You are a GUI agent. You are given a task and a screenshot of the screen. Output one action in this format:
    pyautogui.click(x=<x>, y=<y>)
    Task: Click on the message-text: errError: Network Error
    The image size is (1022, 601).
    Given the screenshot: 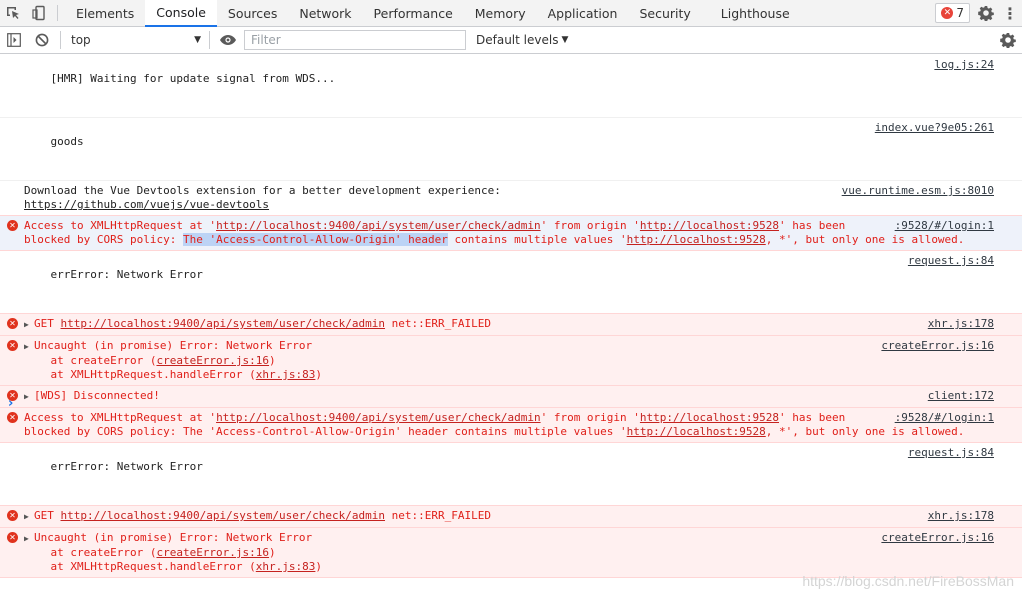 What is the action you would take?
    pyautogui.click(x=126, y=274)
    